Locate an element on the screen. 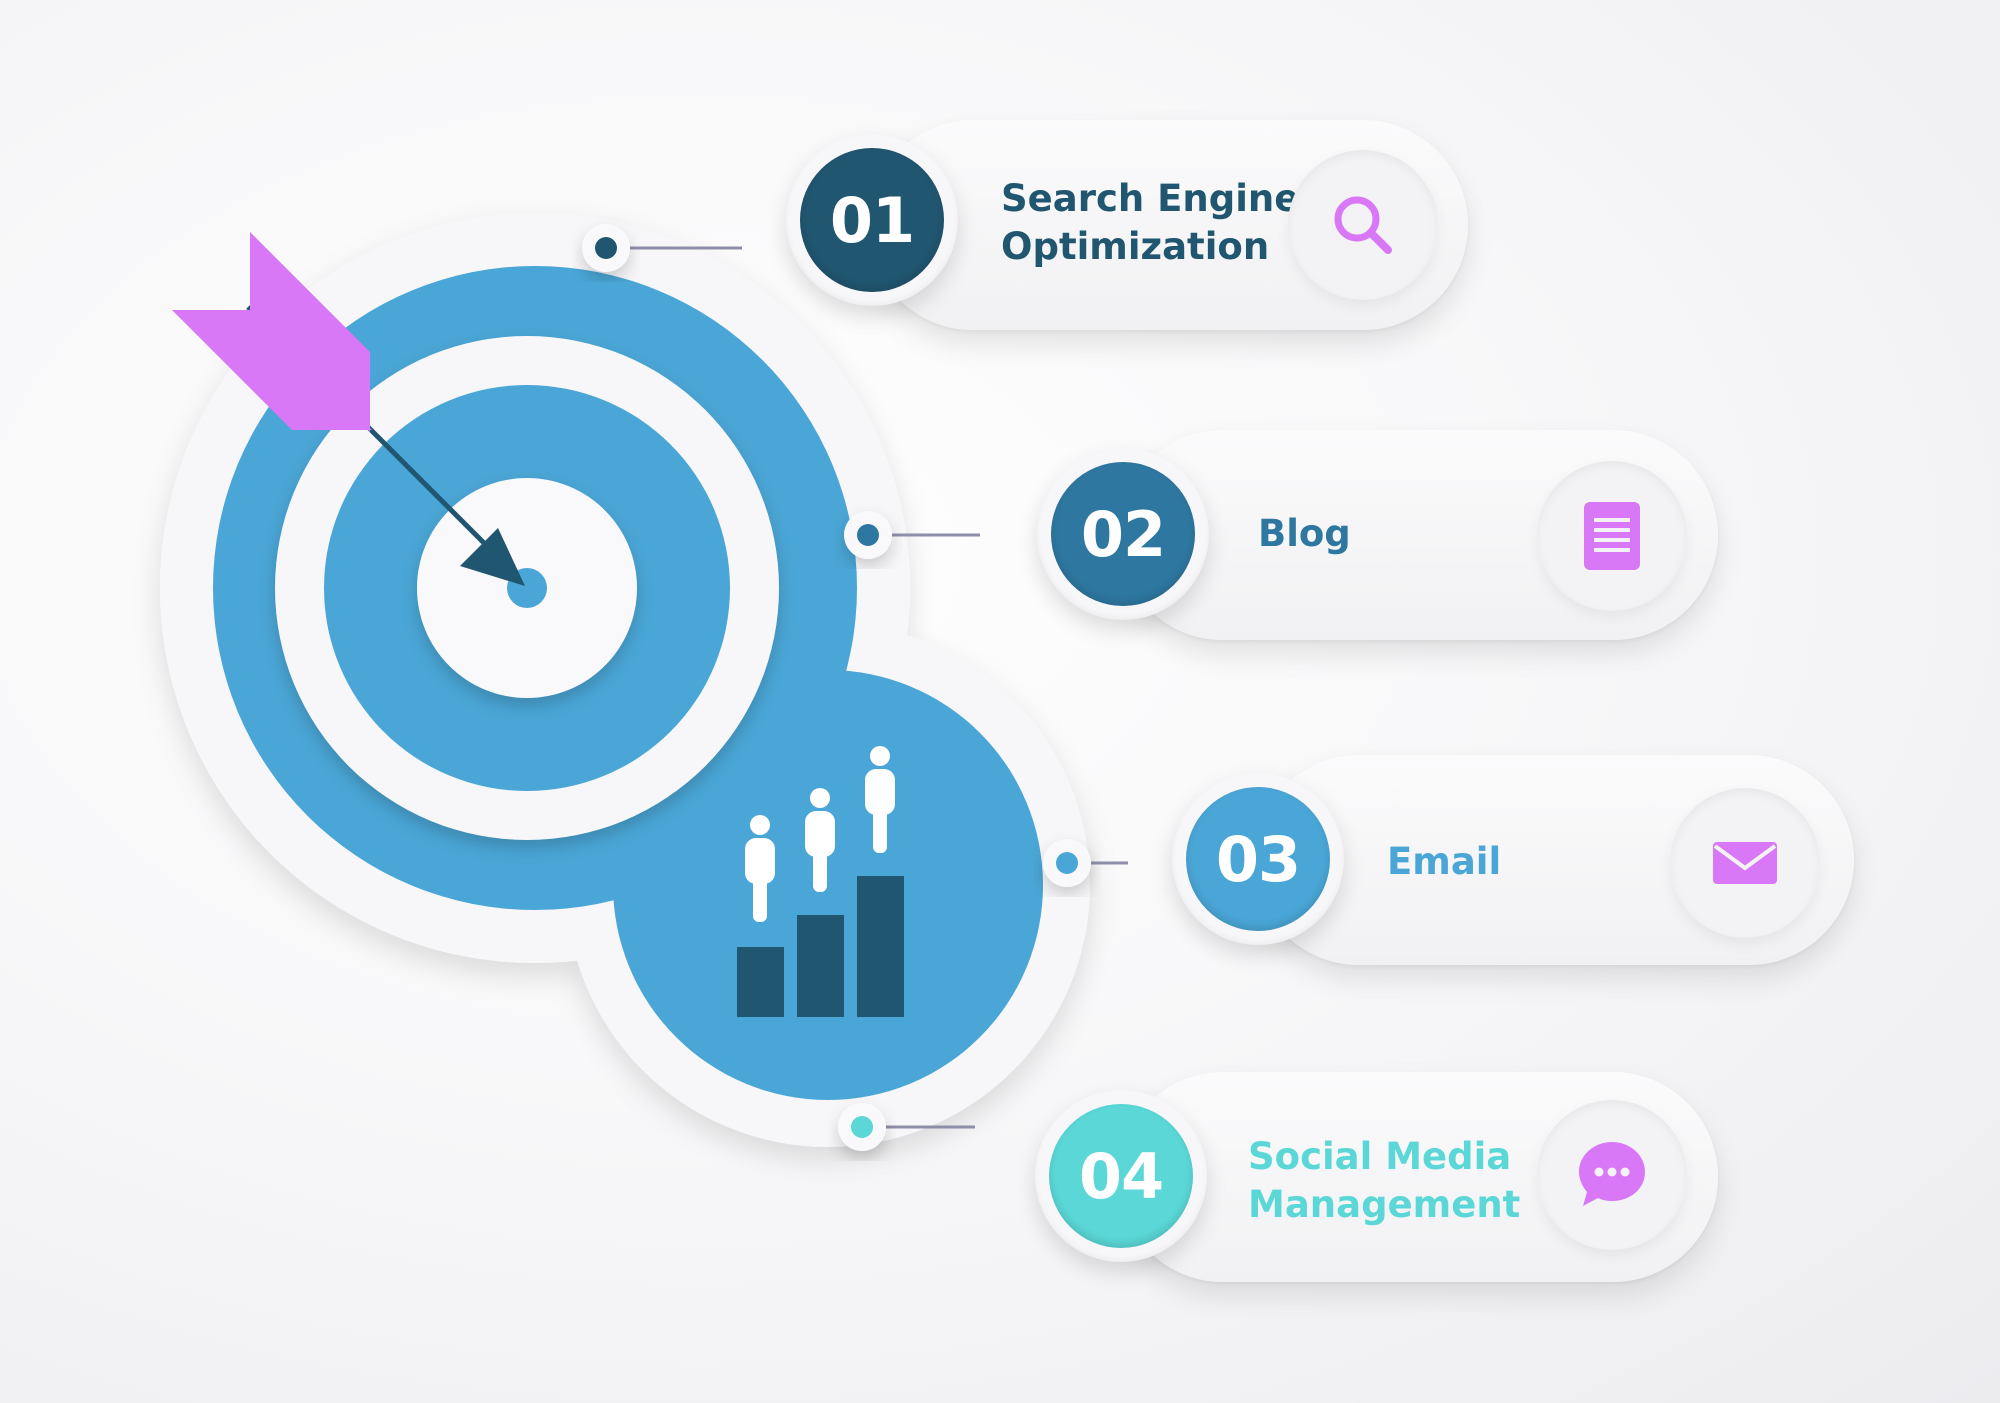 The height and width of the screenshot is (1403, 2000). search-icon is located at coordinates (1363, 225).